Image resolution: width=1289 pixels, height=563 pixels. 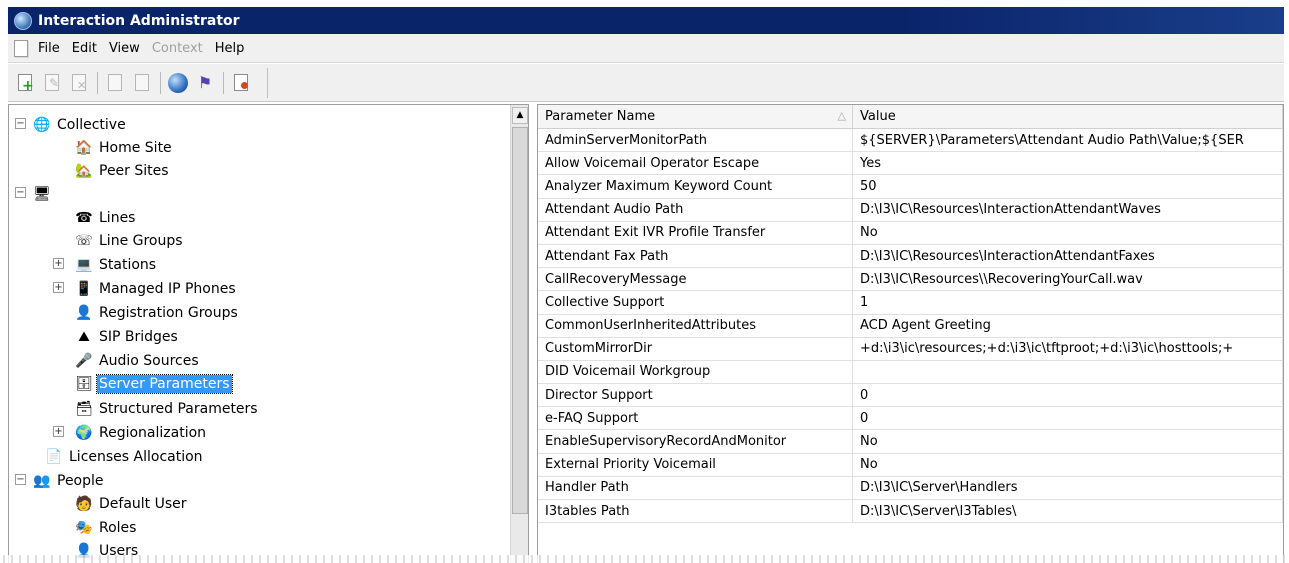 I want to click on tree-item-label: Structured Parameters, so click(x=178, y=408).